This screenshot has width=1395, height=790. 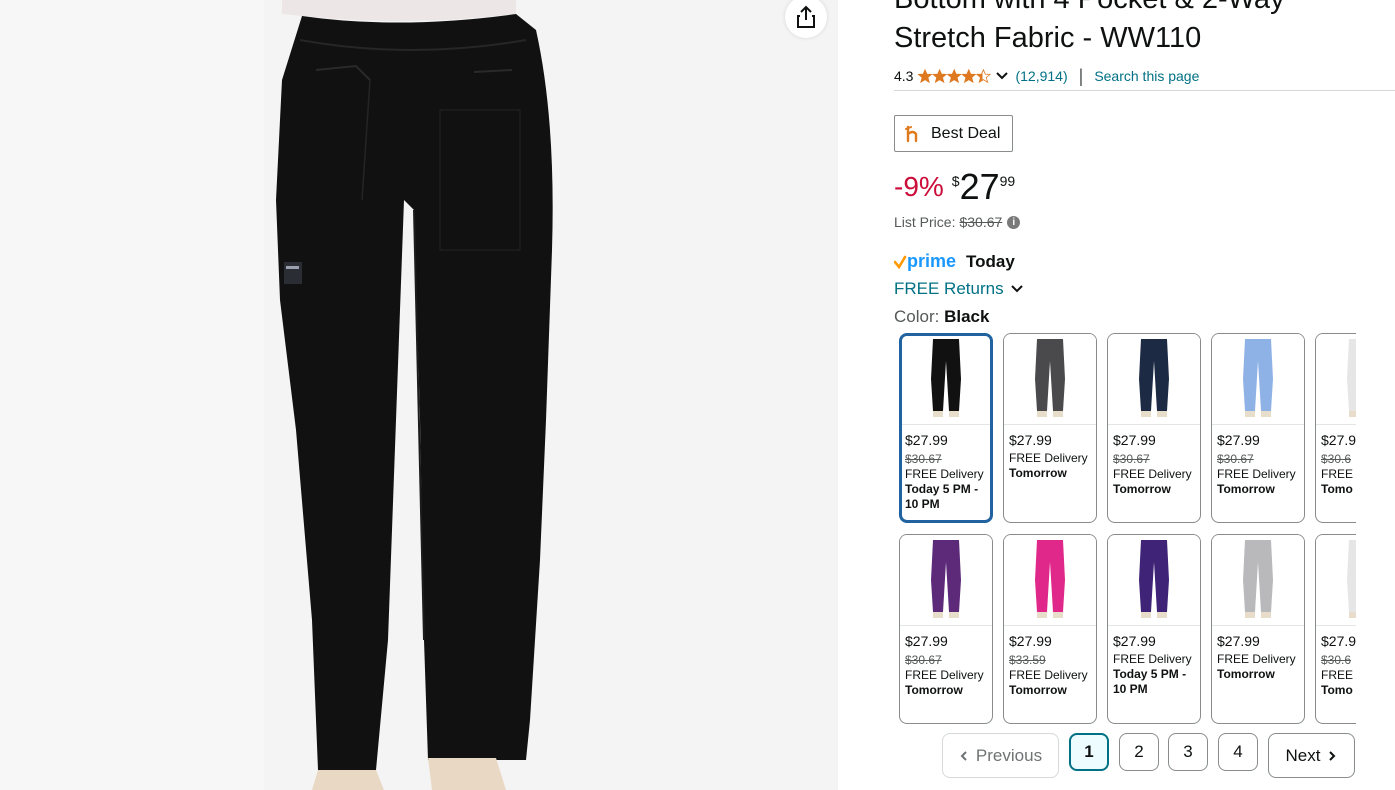 I want to click on search-this-page-link: Search this page, so click(x=1146, y=76).